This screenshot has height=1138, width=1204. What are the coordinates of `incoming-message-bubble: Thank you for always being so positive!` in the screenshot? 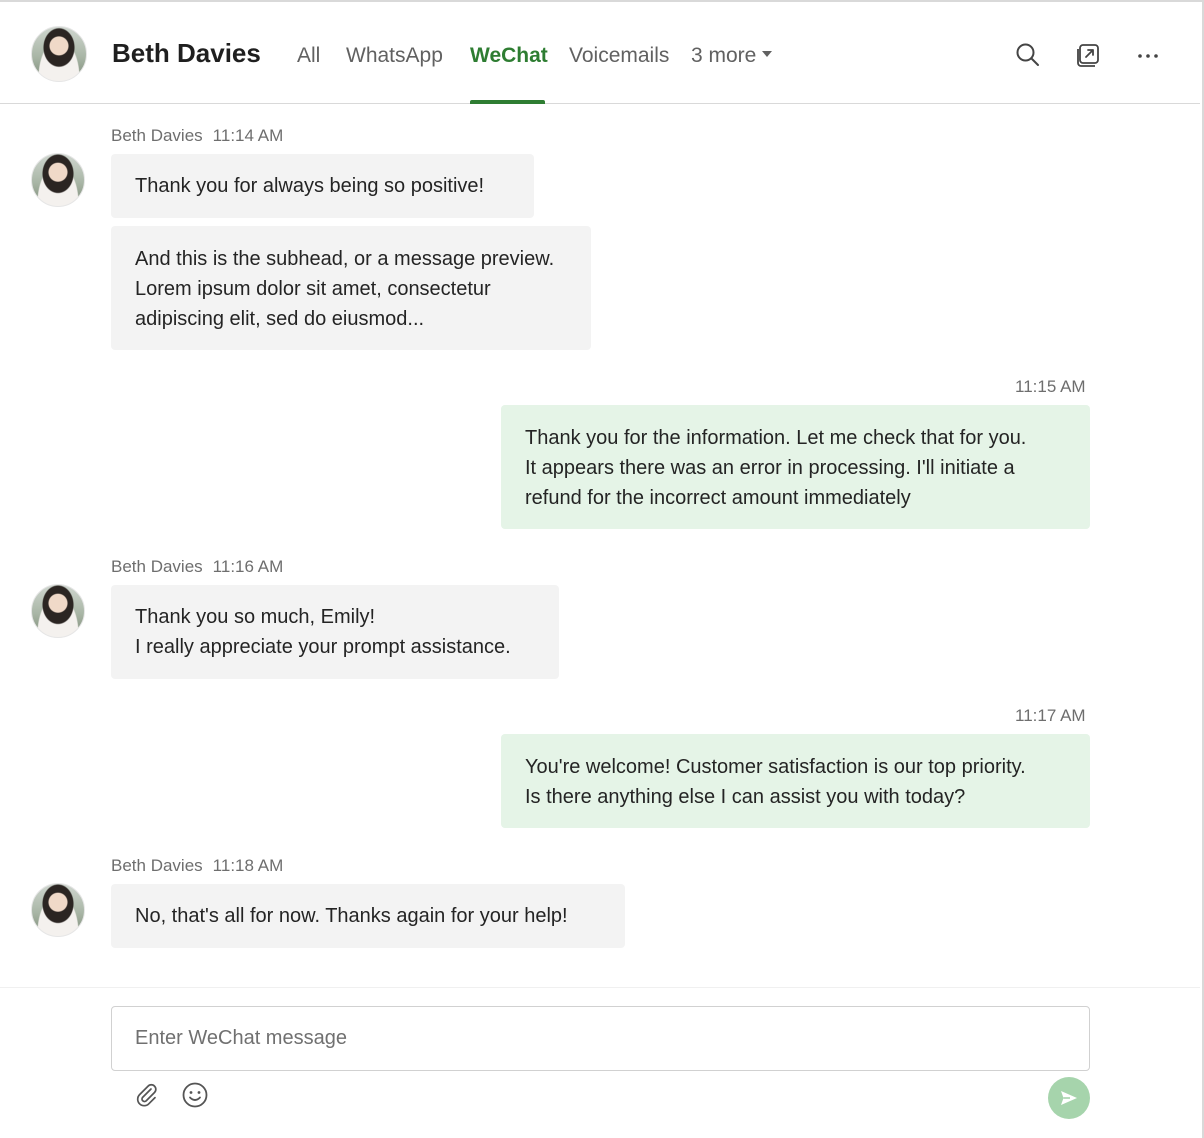 It's located at (322, 186).